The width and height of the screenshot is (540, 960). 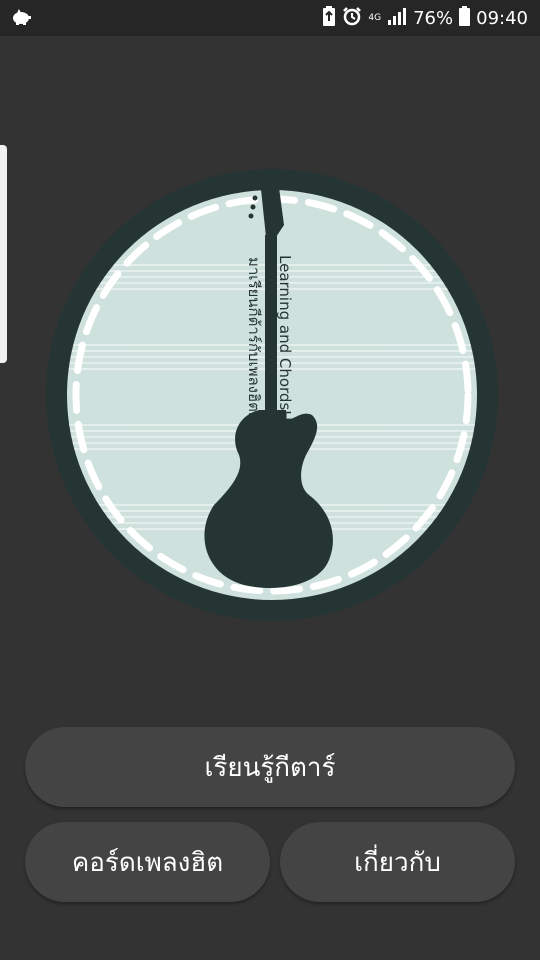 I want to click on piggy-bank-icon, so click(x=21, y=19).